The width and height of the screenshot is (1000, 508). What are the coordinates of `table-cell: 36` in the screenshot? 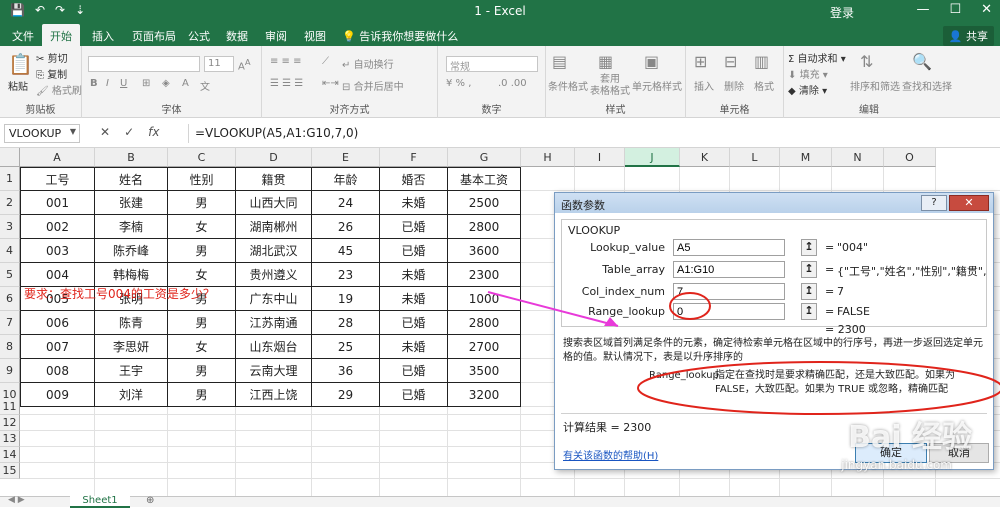 It's located at (346, 371).